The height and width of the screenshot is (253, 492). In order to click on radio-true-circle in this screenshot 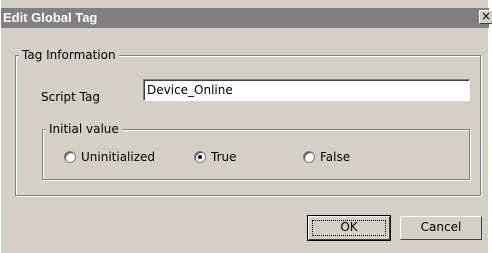, I will do `click(200, 157)`.